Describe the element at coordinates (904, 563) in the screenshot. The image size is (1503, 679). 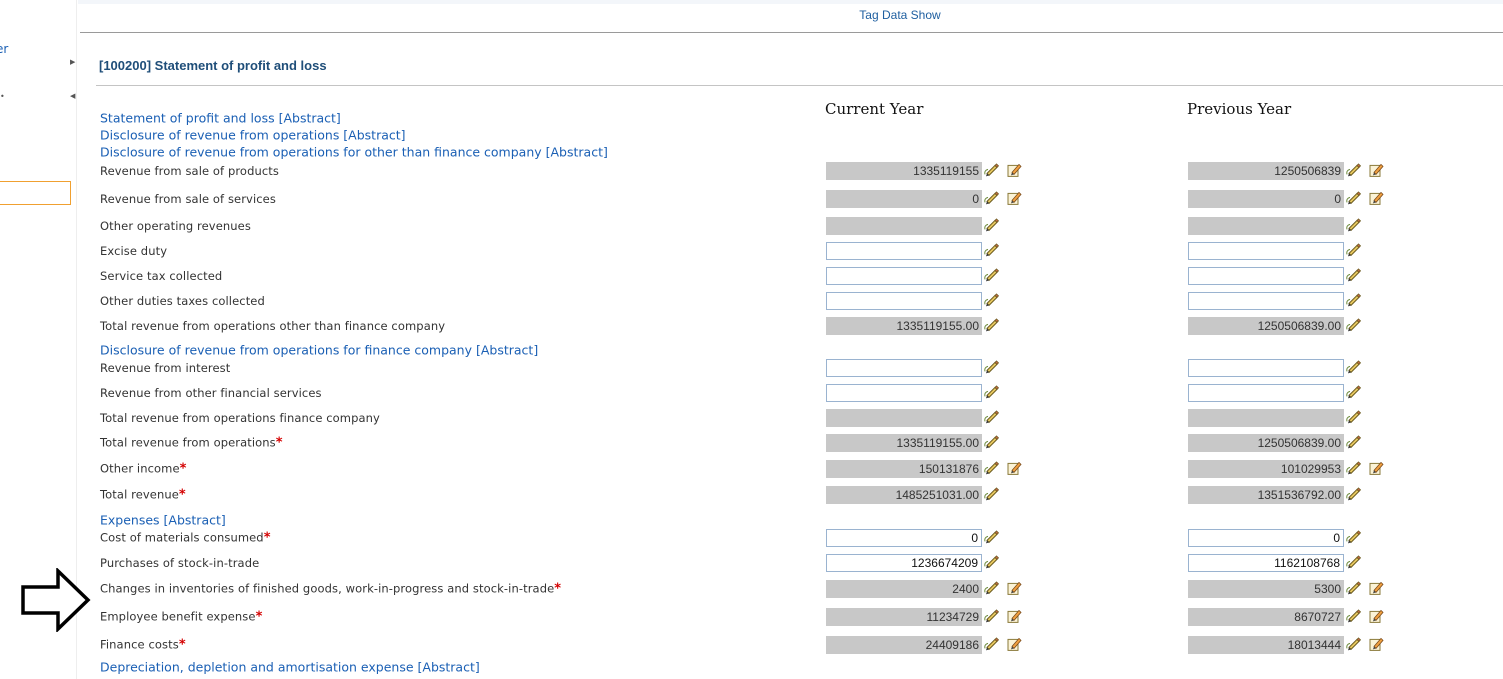
I see `current-year-field: 1236674209` at that location.